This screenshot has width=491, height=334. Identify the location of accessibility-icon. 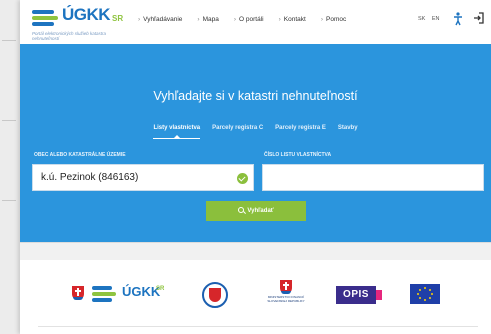
(458, 19).